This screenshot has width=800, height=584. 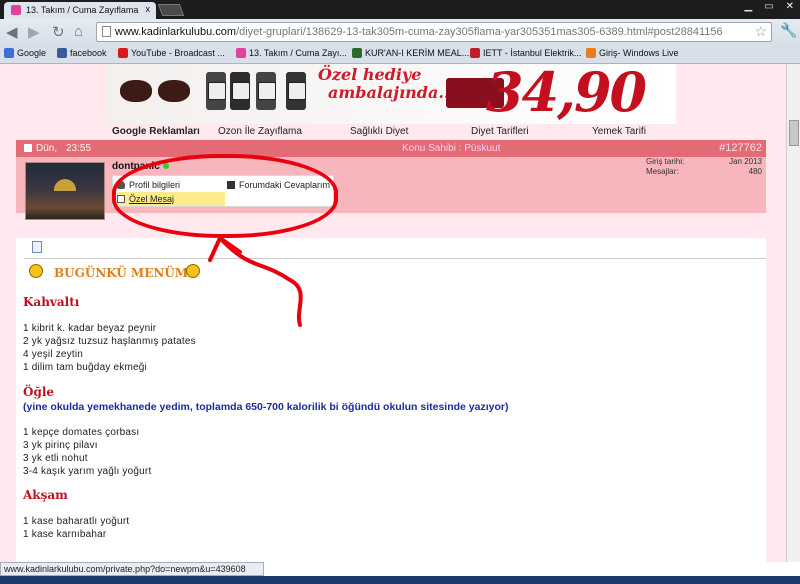 What do you see at coordinates (475, 53) in the screenshot?
I see `iett-icon` at bounding box center [475, 53].